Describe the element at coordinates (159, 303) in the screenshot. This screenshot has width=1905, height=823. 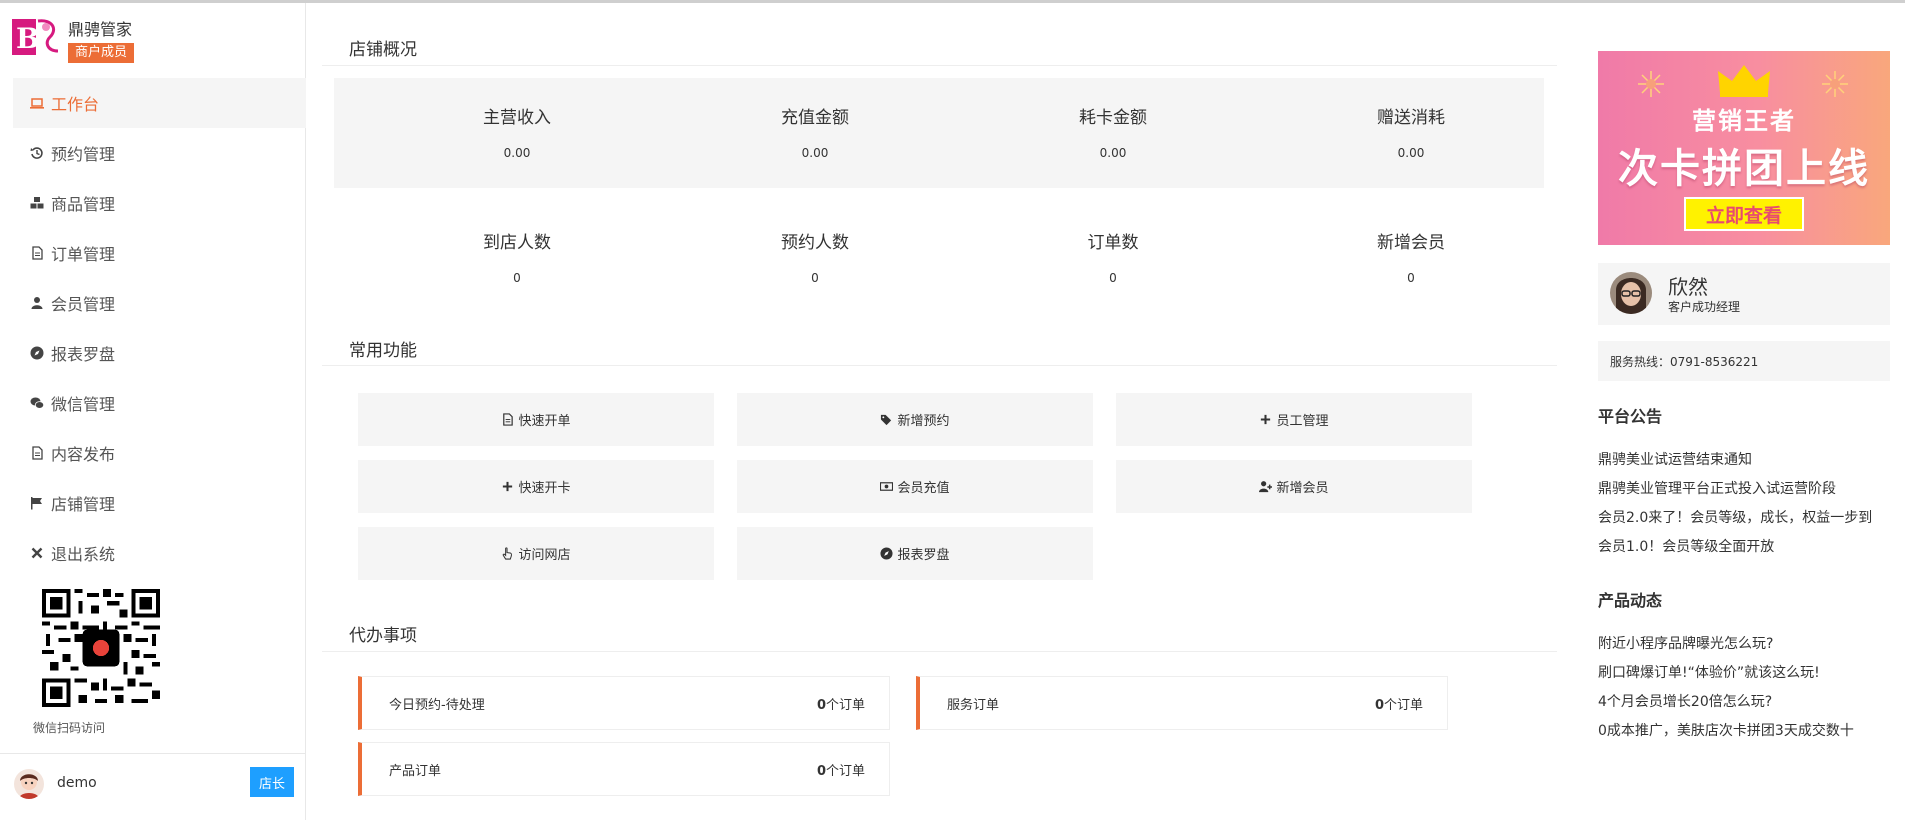
I see `sidebar-item-members: 会员管理` at that location.